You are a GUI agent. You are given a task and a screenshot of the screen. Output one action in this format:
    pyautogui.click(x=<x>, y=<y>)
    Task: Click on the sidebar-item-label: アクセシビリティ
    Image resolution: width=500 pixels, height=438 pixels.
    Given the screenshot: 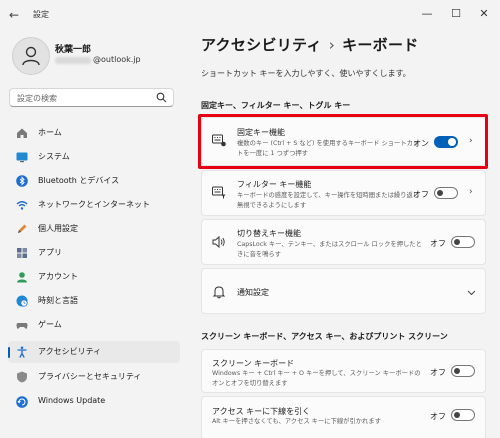 What is the action you would take?
    pyautogui.click(x=70, y=351)
    